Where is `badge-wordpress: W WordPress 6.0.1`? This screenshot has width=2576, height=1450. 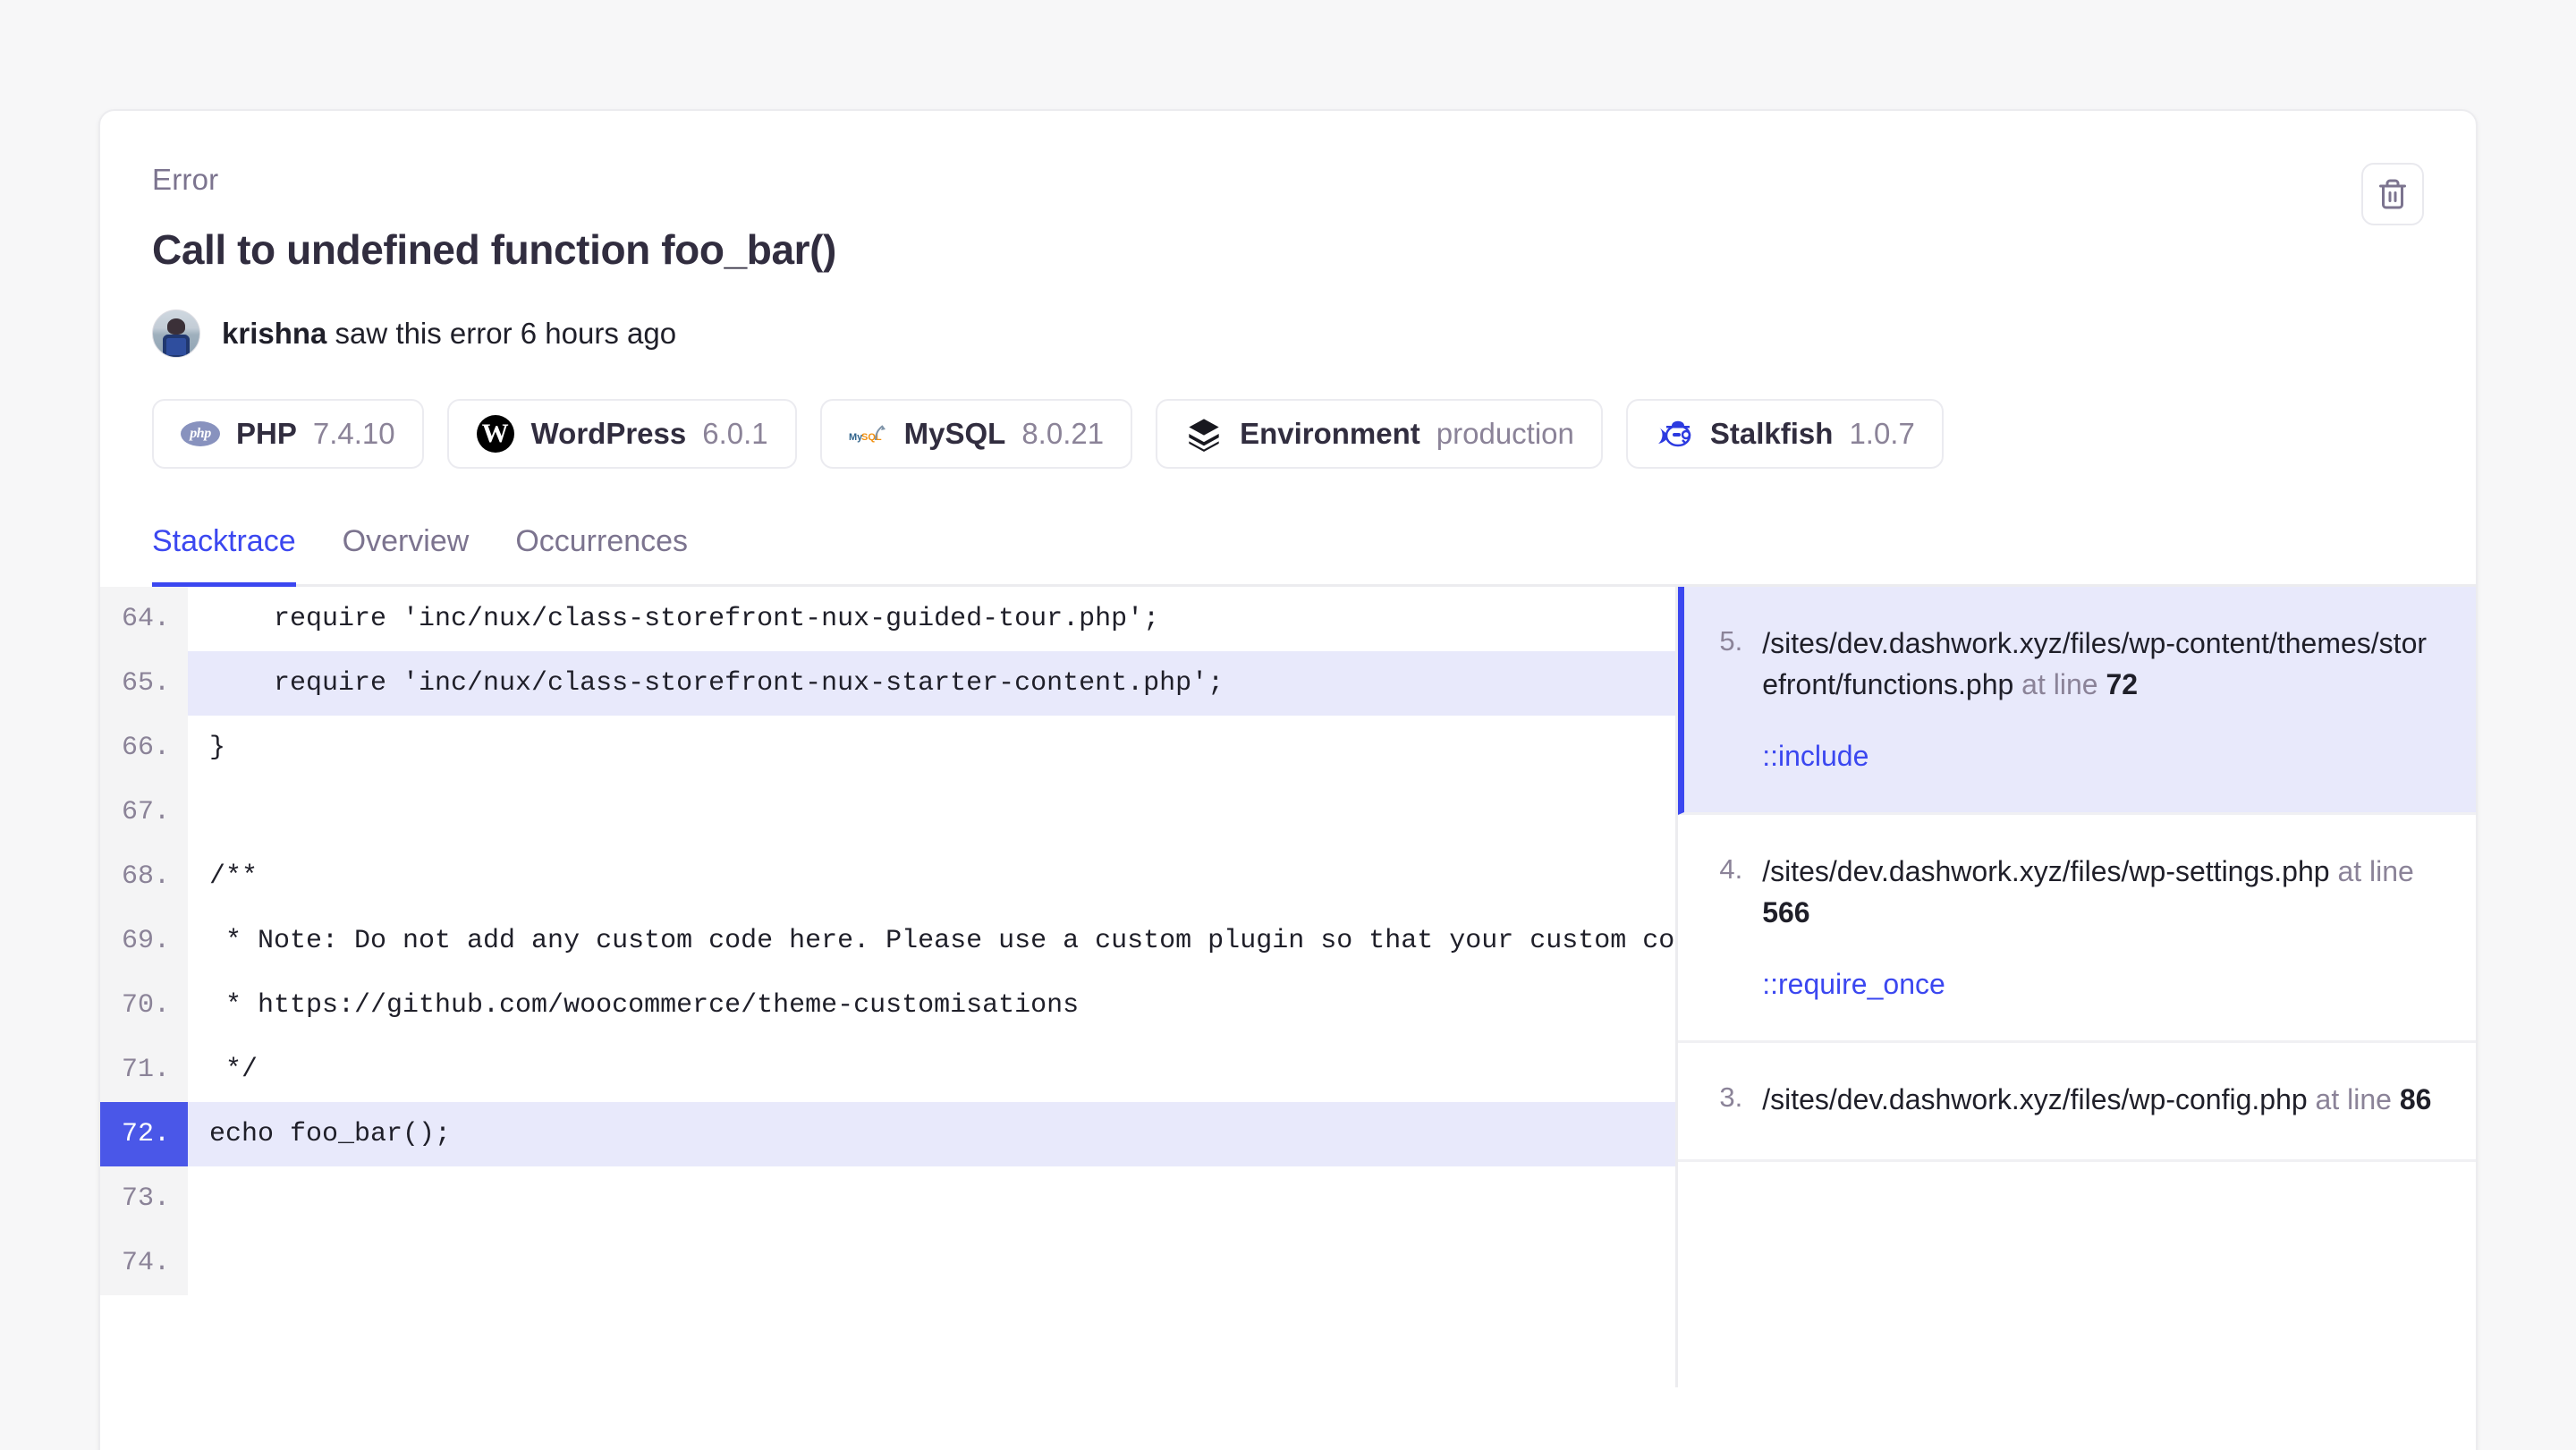
badge-wordpress: W WordPress 6.0.1 is located at coordinates (621, 434).